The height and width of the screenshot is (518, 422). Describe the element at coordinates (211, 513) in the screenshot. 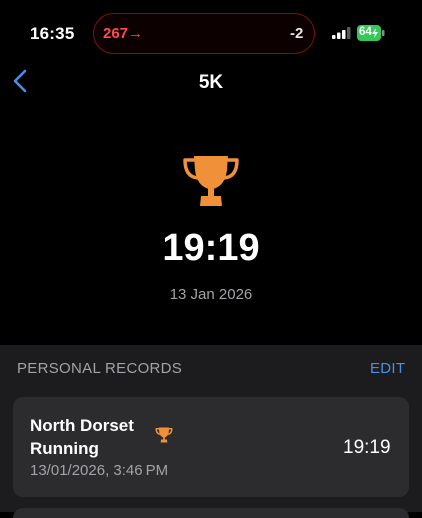

I see `next-record-card` at that location.